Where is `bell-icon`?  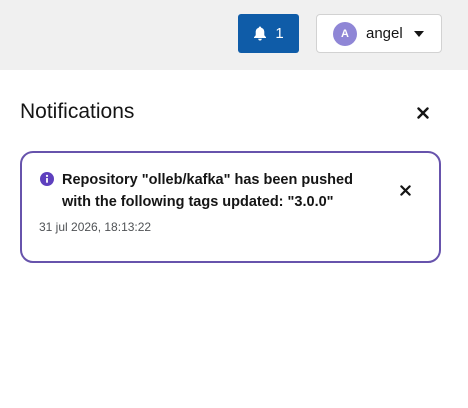
bell-icon is located at coordinates (260, 33).